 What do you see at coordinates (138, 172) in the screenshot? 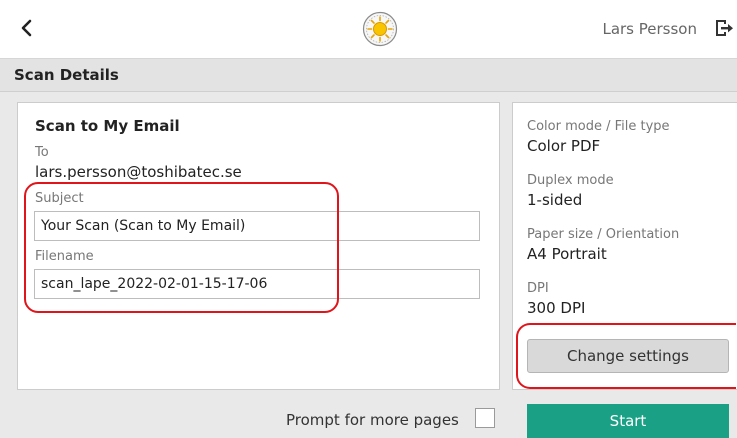
I see `to-value: lars.persson@toshibatec.se` at bounding box center [138, 172].